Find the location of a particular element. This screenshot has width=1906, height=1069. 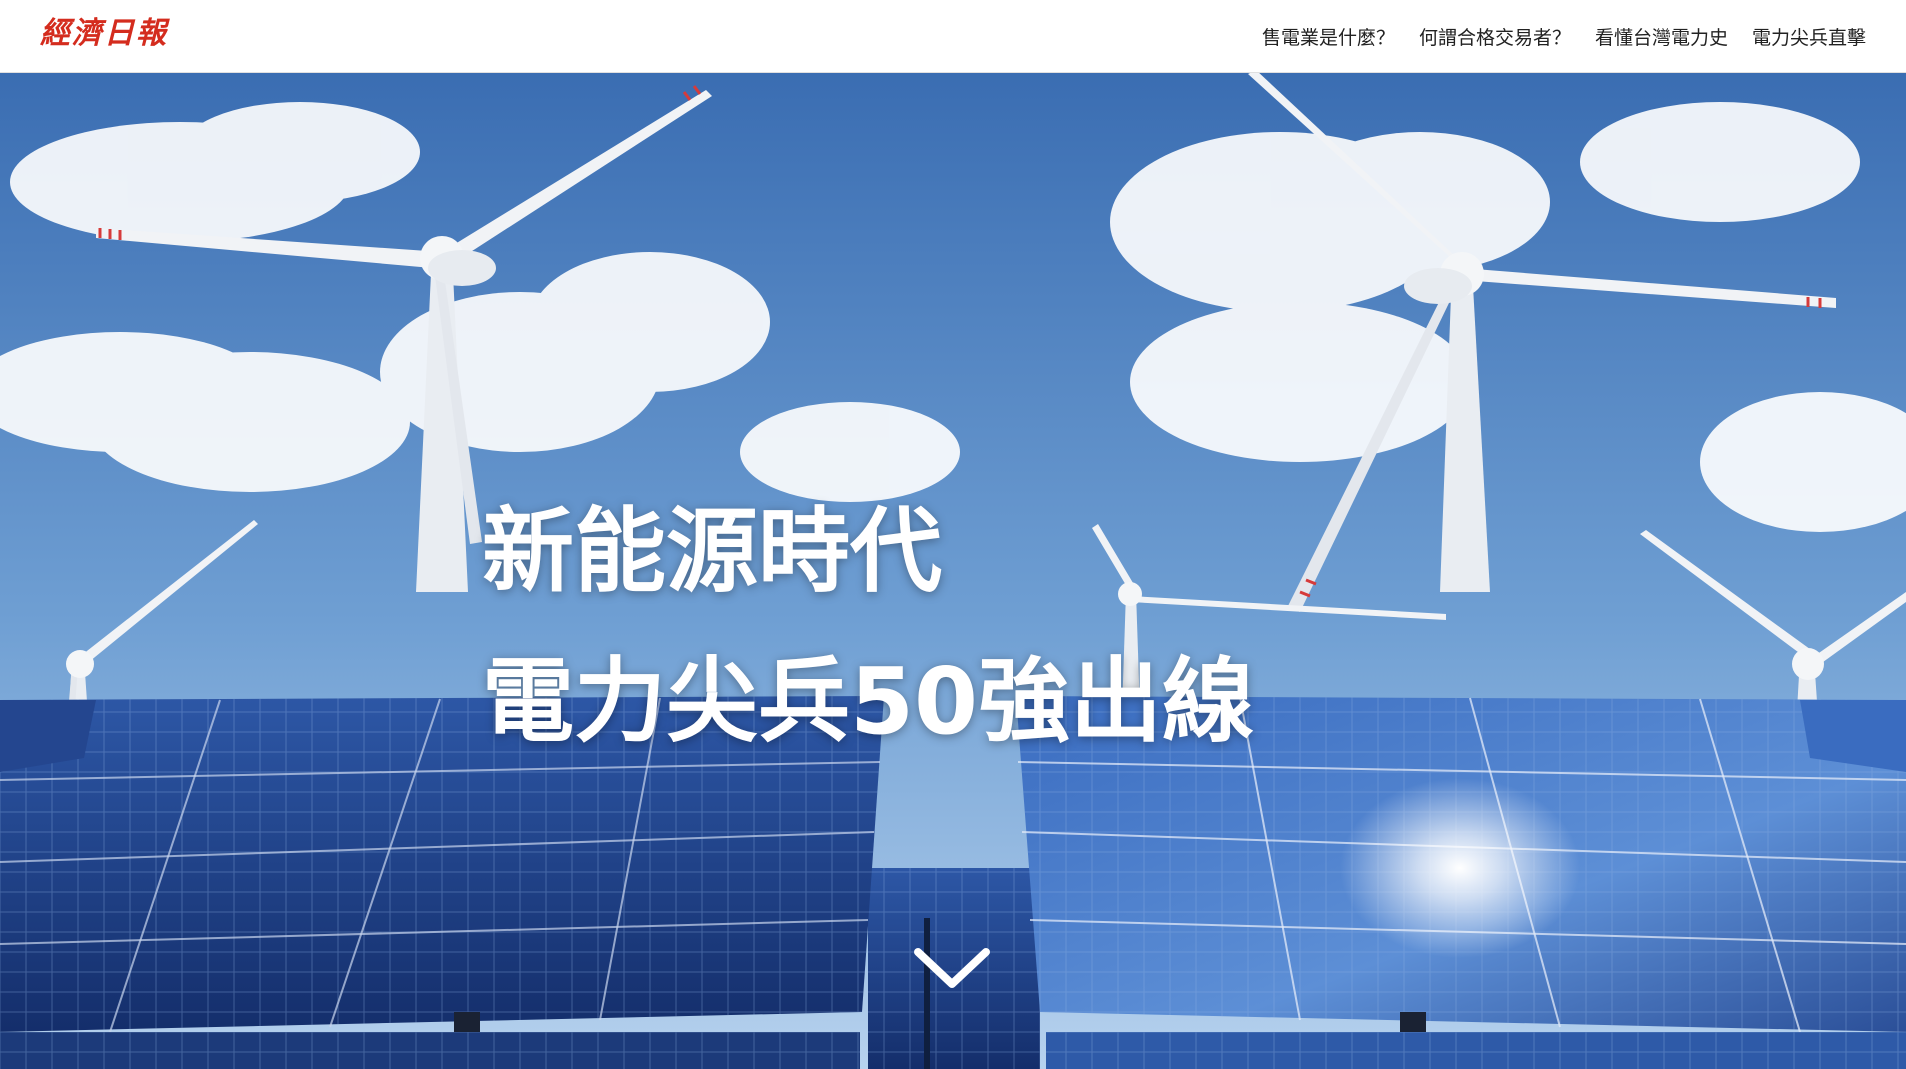

nav-item-qualified-trader: 何謂合格交易者？ is located at coordinates (1495, 36).